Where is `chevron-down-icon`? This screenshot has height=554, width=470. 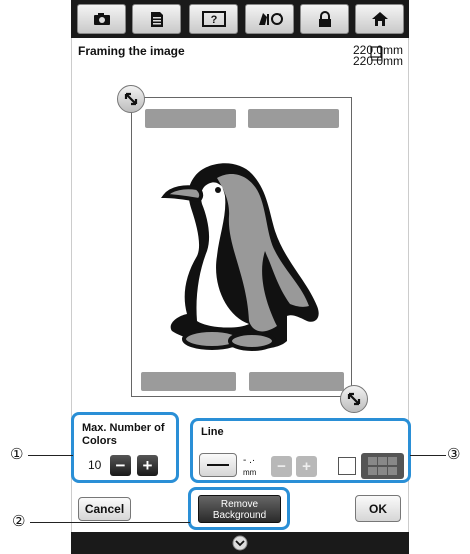 chevron-down-icon is located at coordinates (240, 543).